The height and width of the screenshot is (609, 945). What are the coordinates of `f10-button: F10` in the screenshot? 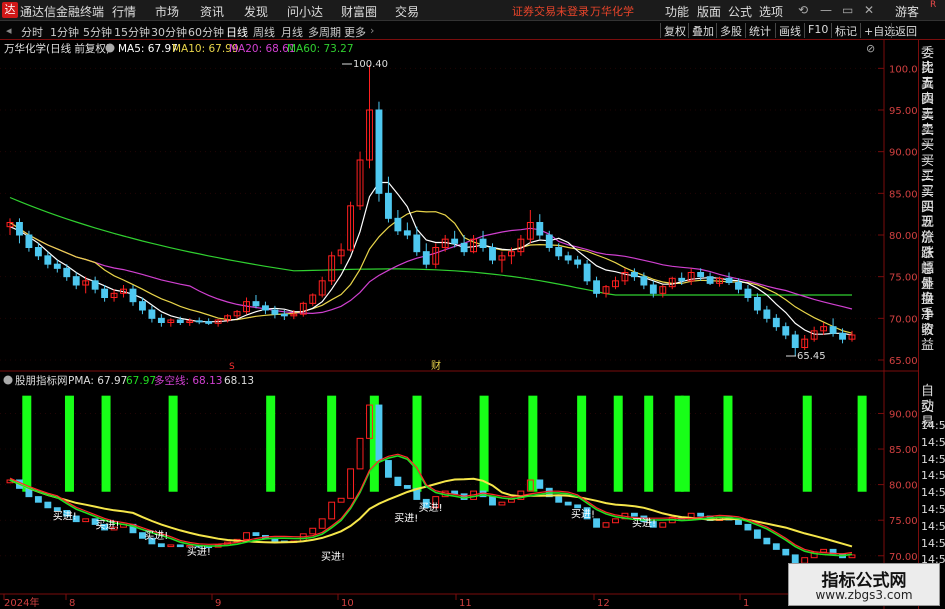 It's located at (816, 30).